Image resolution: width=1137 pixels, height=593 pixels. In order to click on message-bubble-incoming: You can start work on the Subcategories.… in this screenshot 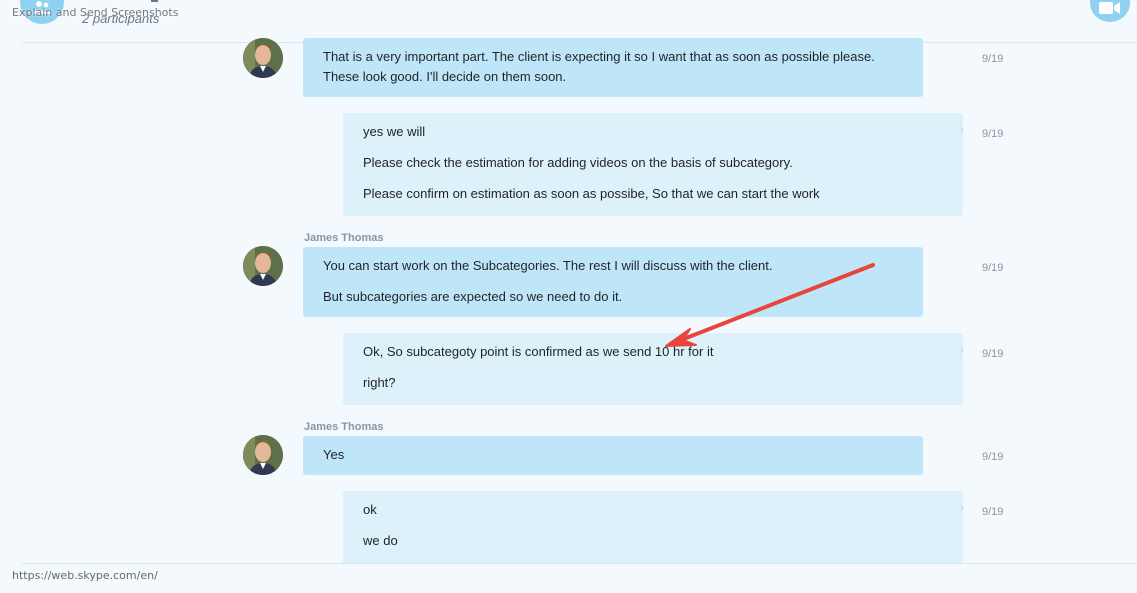, I will do `click(613, 282)`.